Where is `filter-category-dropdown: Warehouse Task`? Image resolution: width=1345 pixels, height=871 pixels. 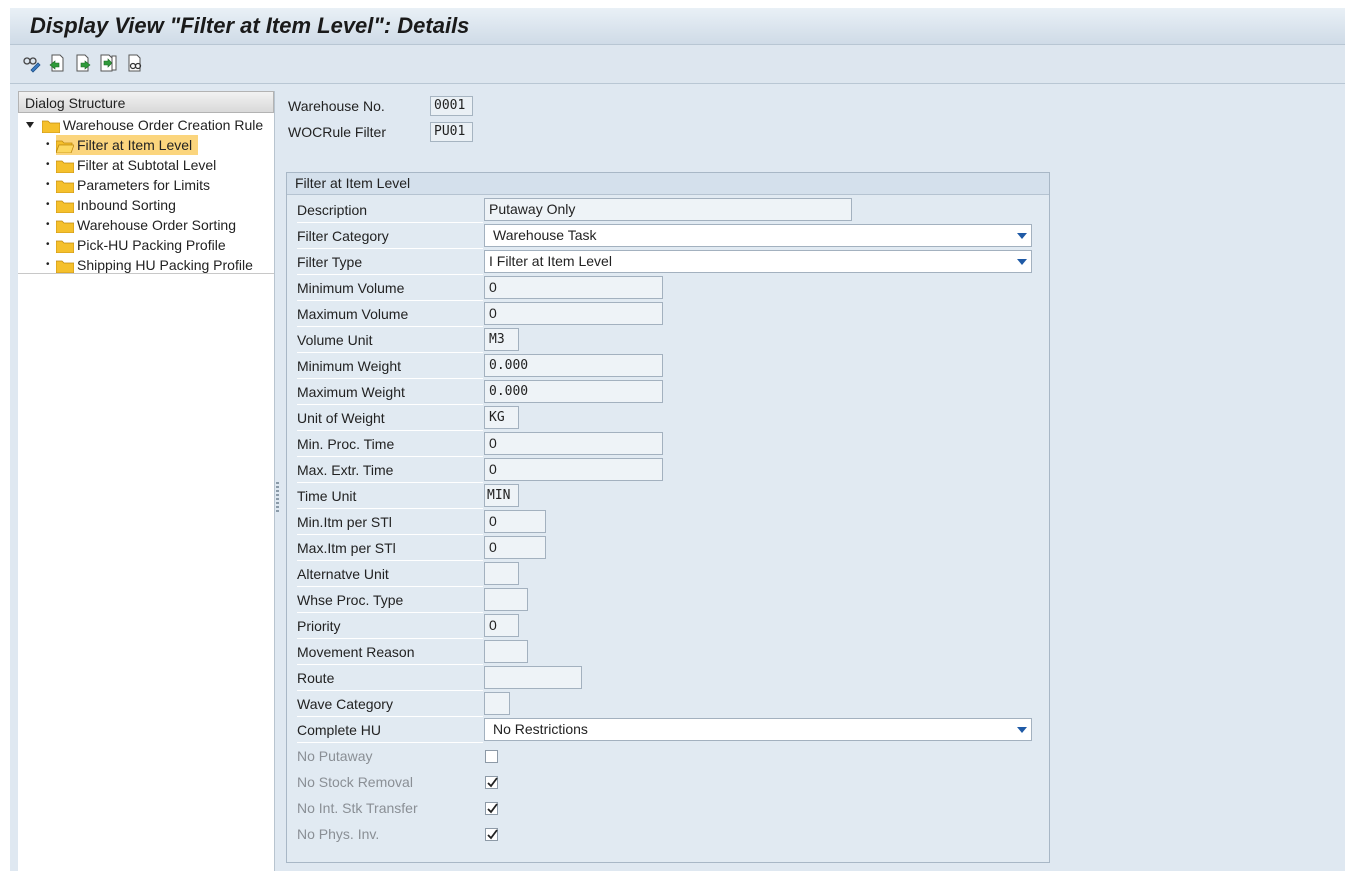 filter-category-dropdown: Warehouse Task is located at coordinates (758, 235).